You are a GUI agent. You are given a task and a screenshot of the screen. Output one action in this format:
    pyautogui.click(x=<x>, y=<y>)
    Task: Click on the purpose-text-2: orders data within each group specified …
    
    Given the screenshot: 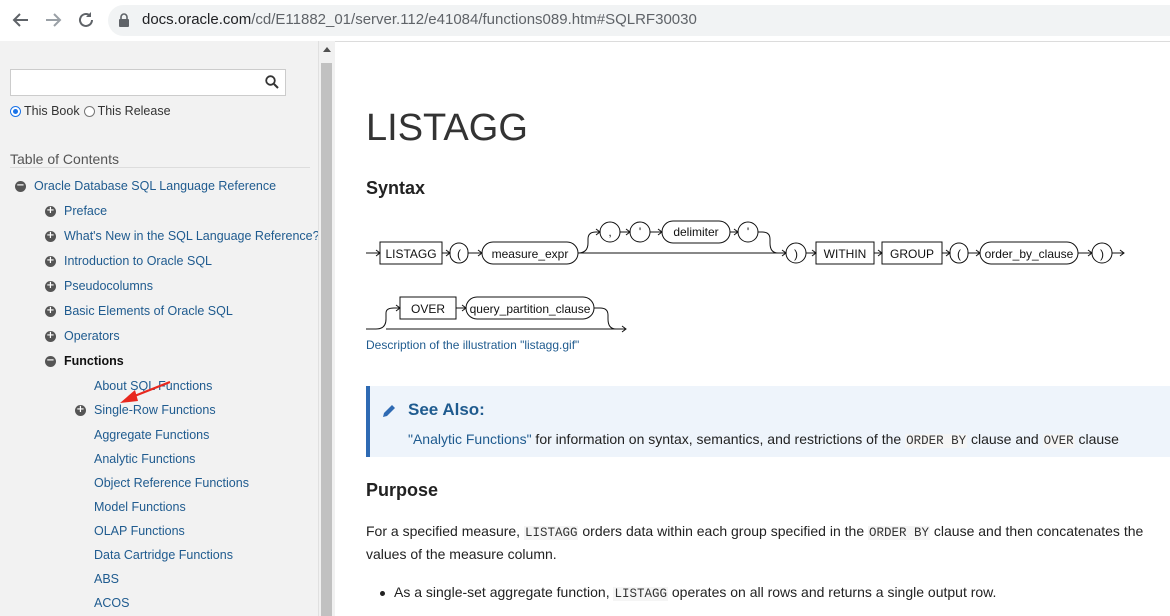 What is the action you would take?
    pyautogui.click(x=723, y=531)
    